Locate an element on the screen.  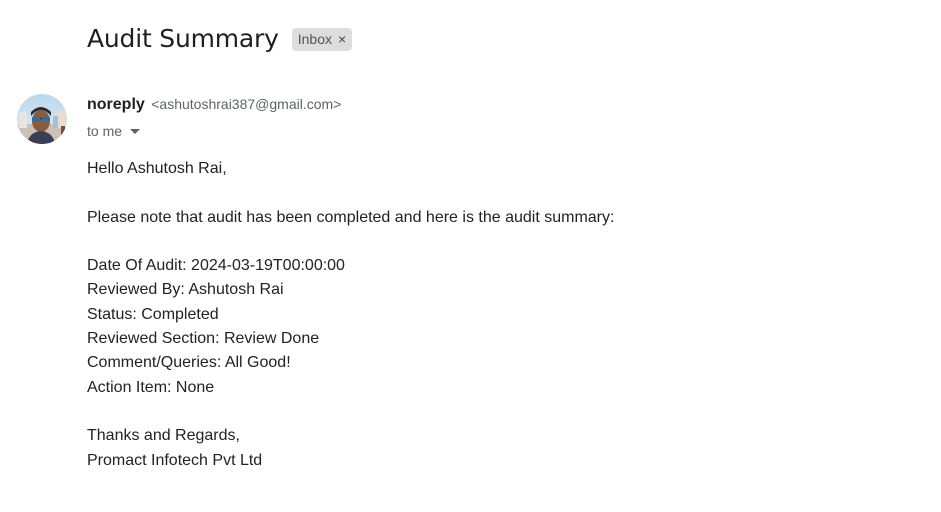
recipient-label: to me is located at coordinates (105, 131).